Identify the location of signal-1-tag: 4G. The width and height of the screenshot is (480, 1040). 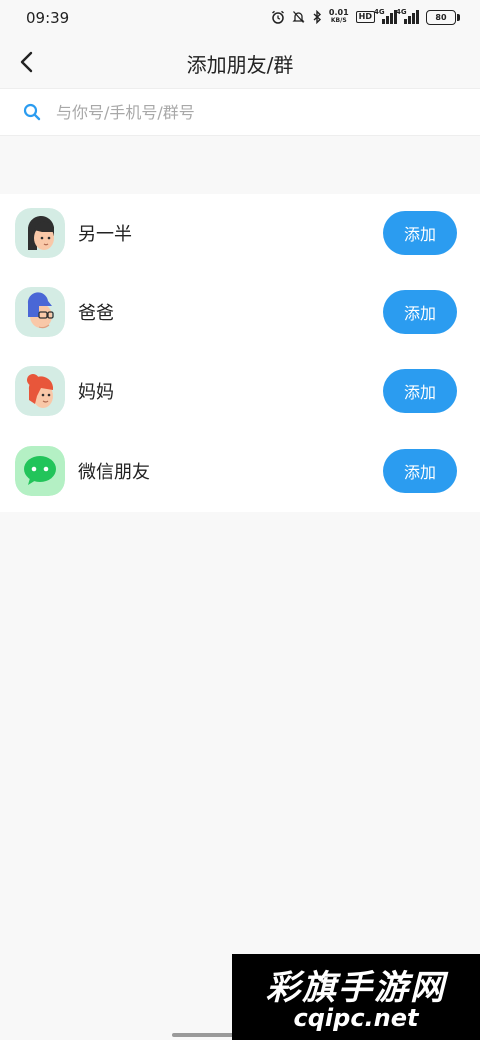
(379, 12).